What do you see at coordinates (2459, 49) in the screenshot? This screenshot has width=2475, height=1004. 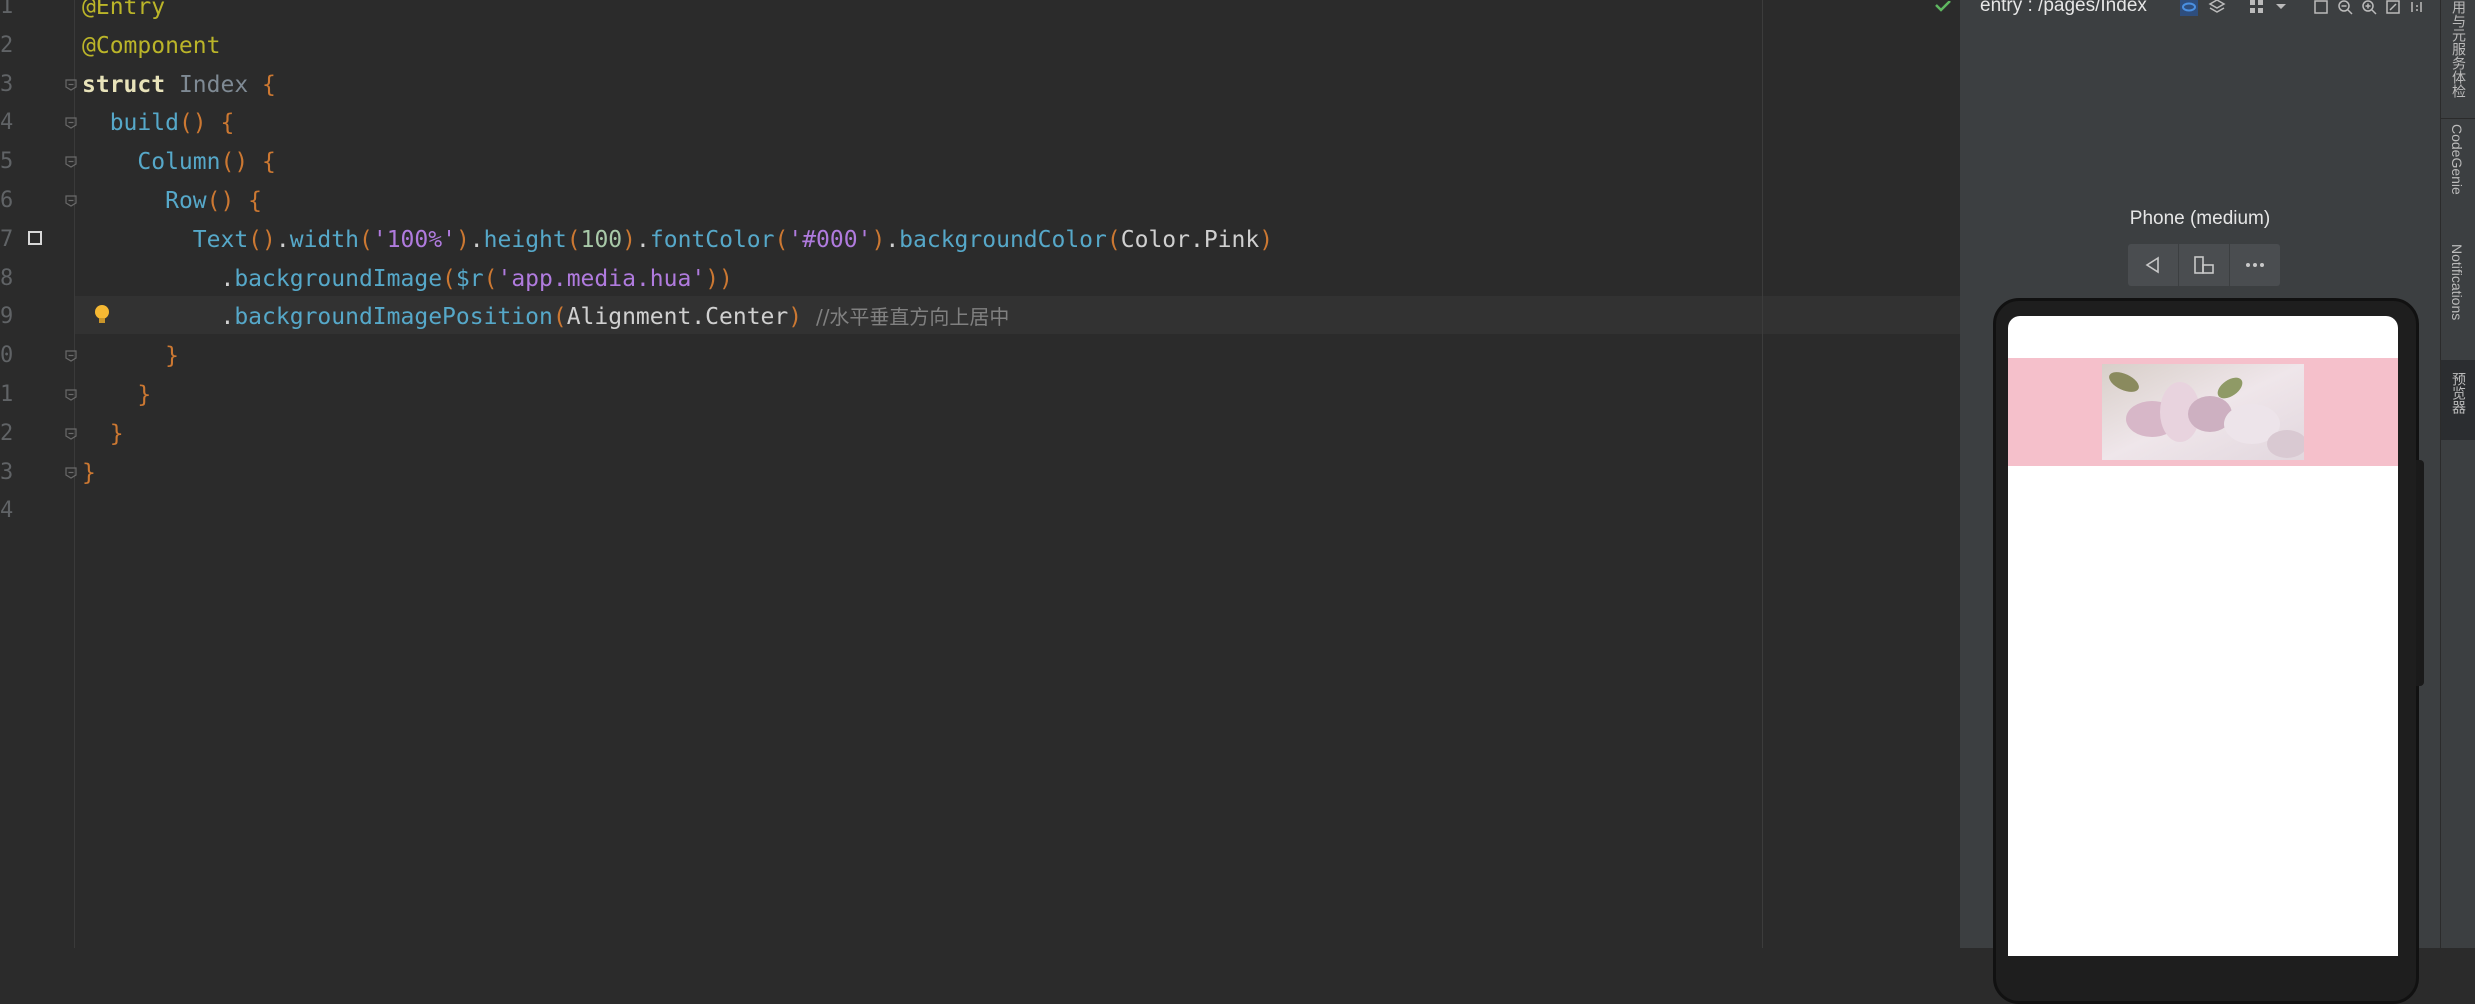 I see `tool-window-app-check: 用与元服务体检` at bounding box center [2459, 49].